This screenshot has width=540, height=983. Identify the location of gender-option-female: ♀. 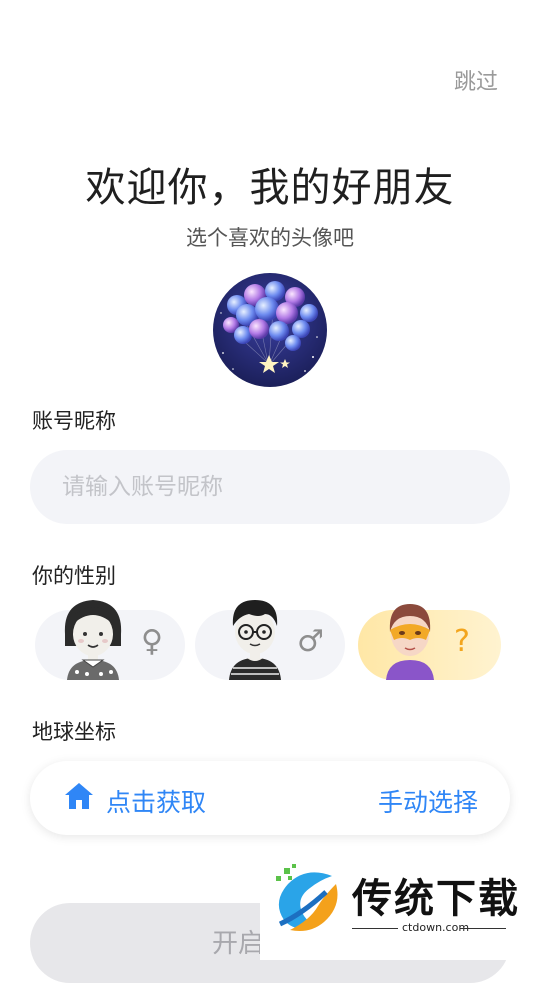
(110, 640).